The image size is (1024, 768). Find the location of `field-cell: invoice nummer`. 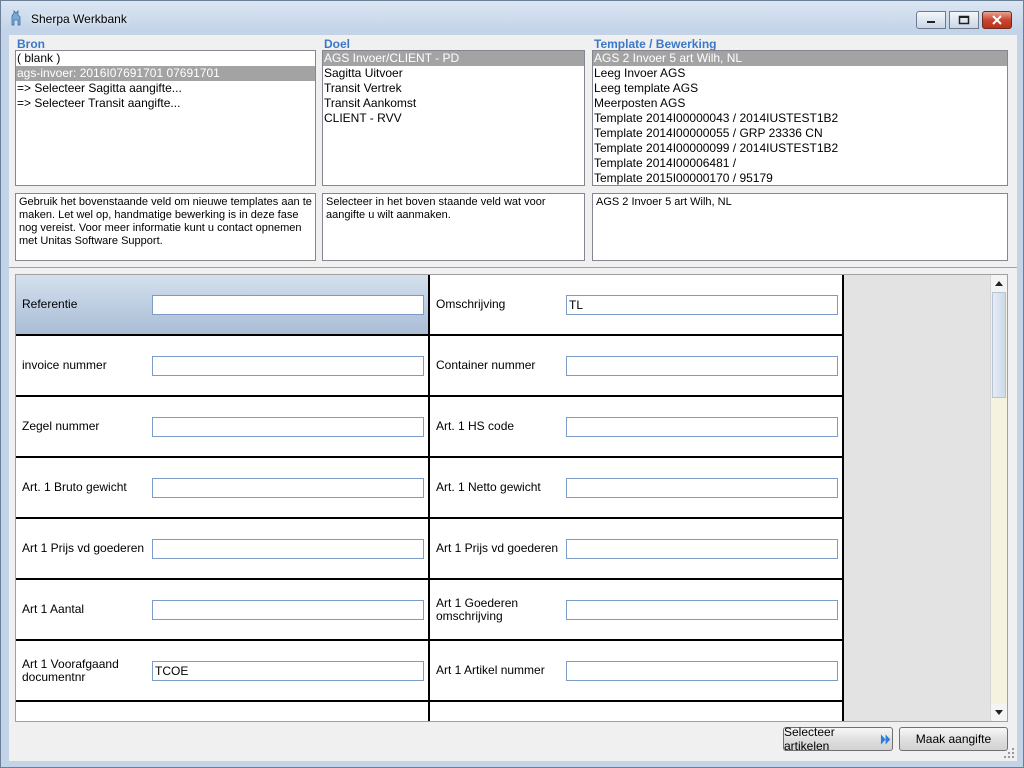

field-cell: invoice nummer is located at coordinates (223, 366).